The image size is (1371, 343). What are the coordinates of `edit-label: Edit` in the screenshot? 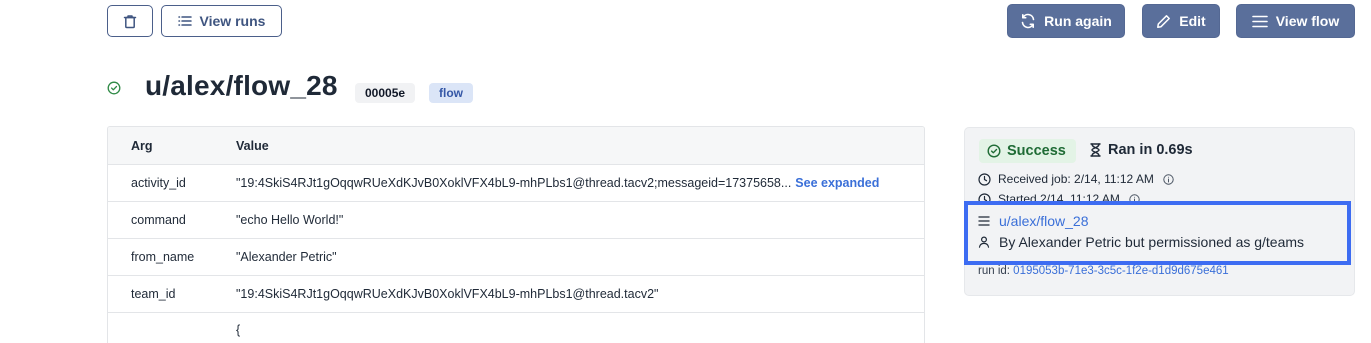 It's located at (1192, 21).